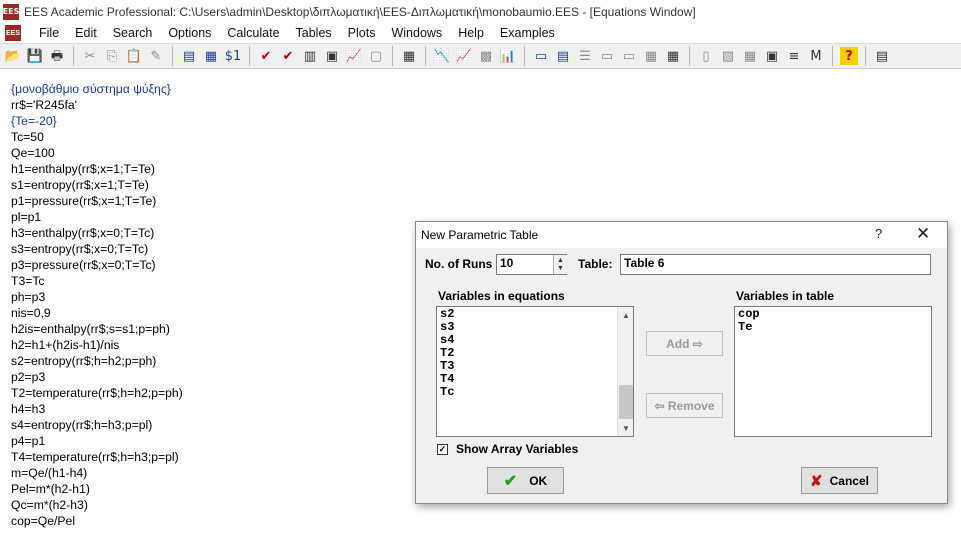 This screenshot has height=535, width=961. I want to click on window2-icon: ▤, so click(563, 56).